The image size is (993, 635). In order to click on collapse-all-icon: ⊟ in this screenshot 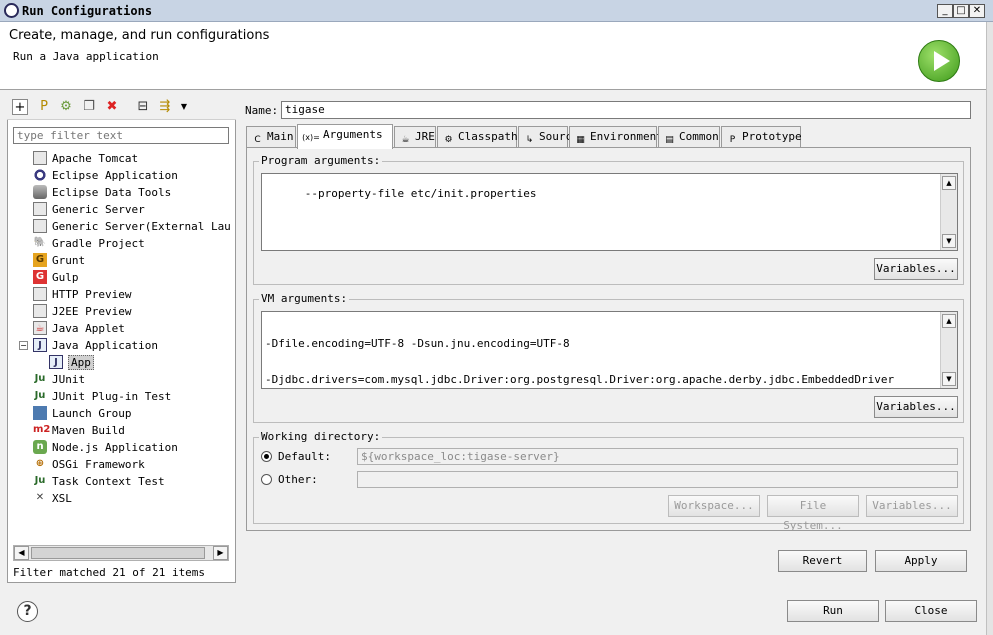, I will do `click(143, 107)`.